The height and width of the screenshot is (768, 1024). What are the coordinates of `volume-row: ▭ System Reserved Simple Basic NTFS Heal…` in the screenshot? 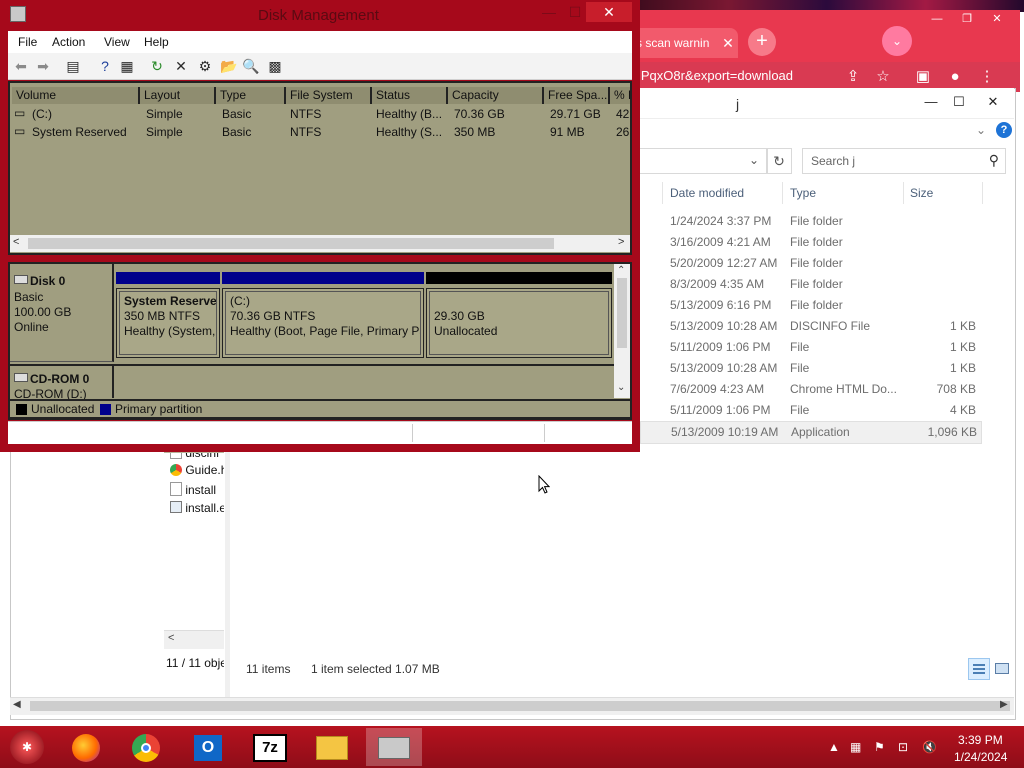 It's located at (320, 132).